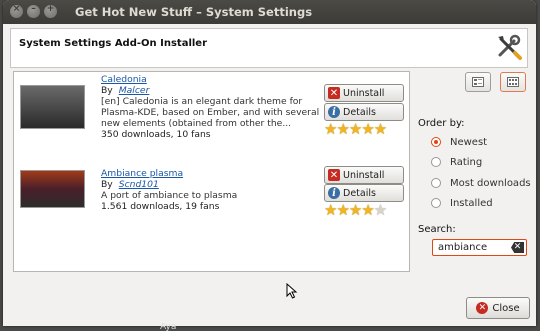 This screenshot has width=540, height=331. I want to click on author-link: Scnd101, so click(139, 184).